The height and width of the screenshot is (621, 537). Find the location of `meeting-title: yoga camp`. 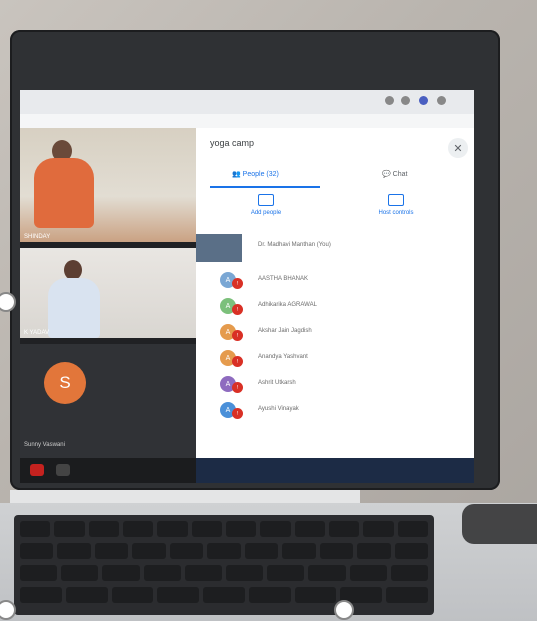

meeting-title: yoga camp is located at coordinates (232, 143).